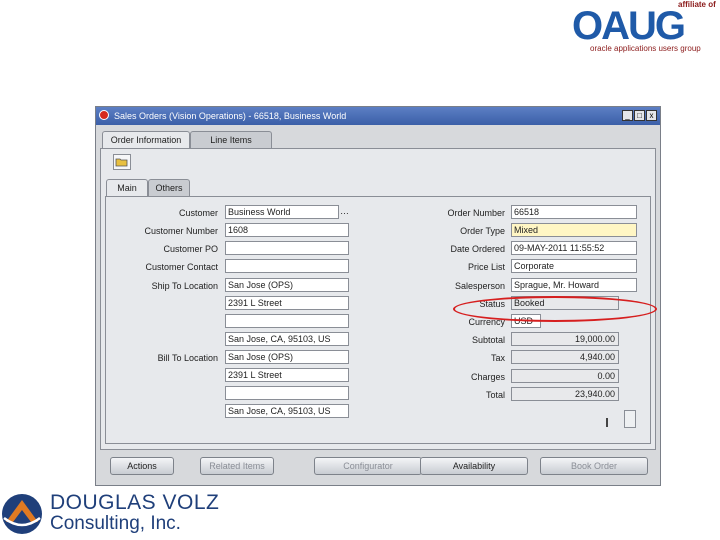 The width and height of the screenshot is (720, 540). Describe the element at coordinates (287, 285) in the screenshot. I see `ship-to-line-1: San Jose (OPS)` at that location.